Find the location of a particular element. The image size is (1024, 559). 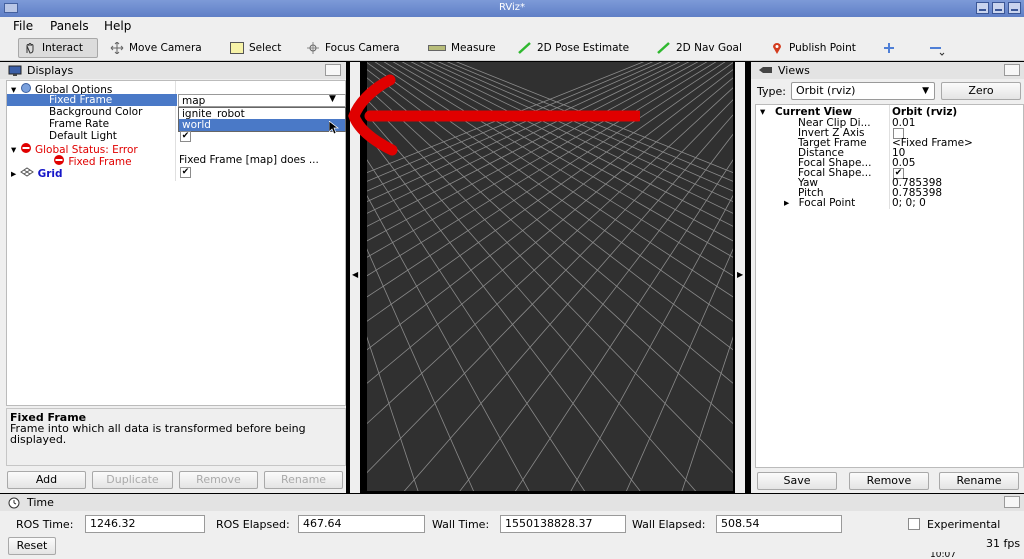

publish-point-label: Publish Point is located at coordinates (822, 48).